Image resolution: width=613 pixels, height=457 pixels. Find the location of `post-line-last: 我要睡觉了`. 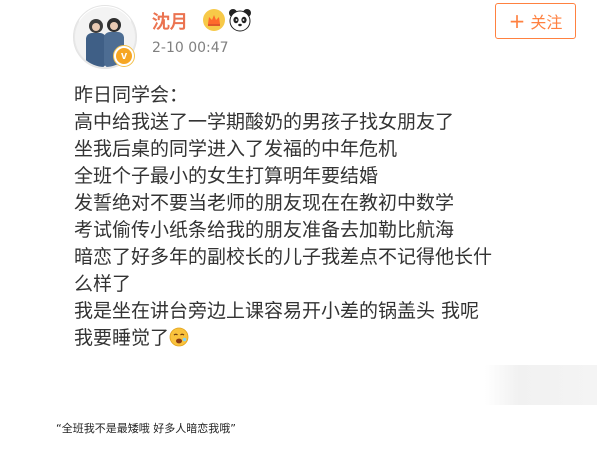

post-line-last: 我要睡觉了 is located at coordinates (324, 338).